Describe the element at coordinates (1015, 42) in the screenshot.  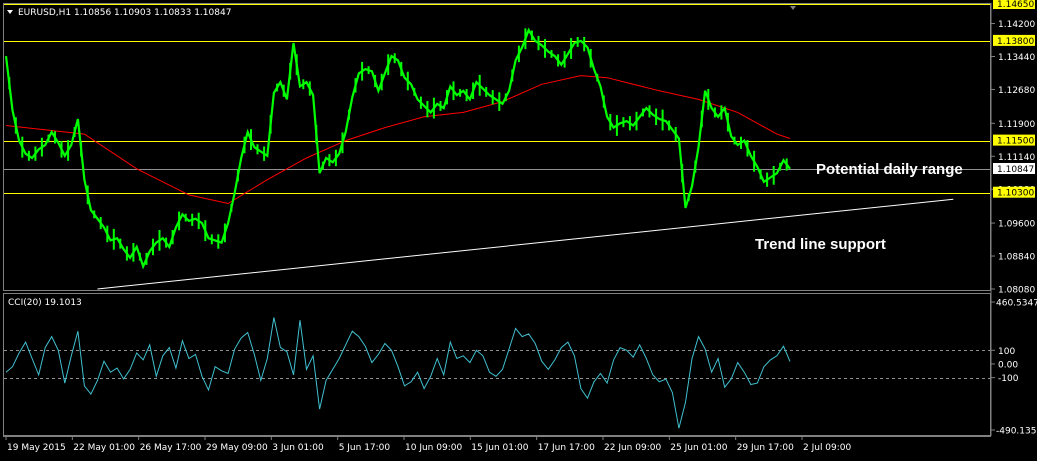
I see `level-price-tag-label: 1.13800` at that location.